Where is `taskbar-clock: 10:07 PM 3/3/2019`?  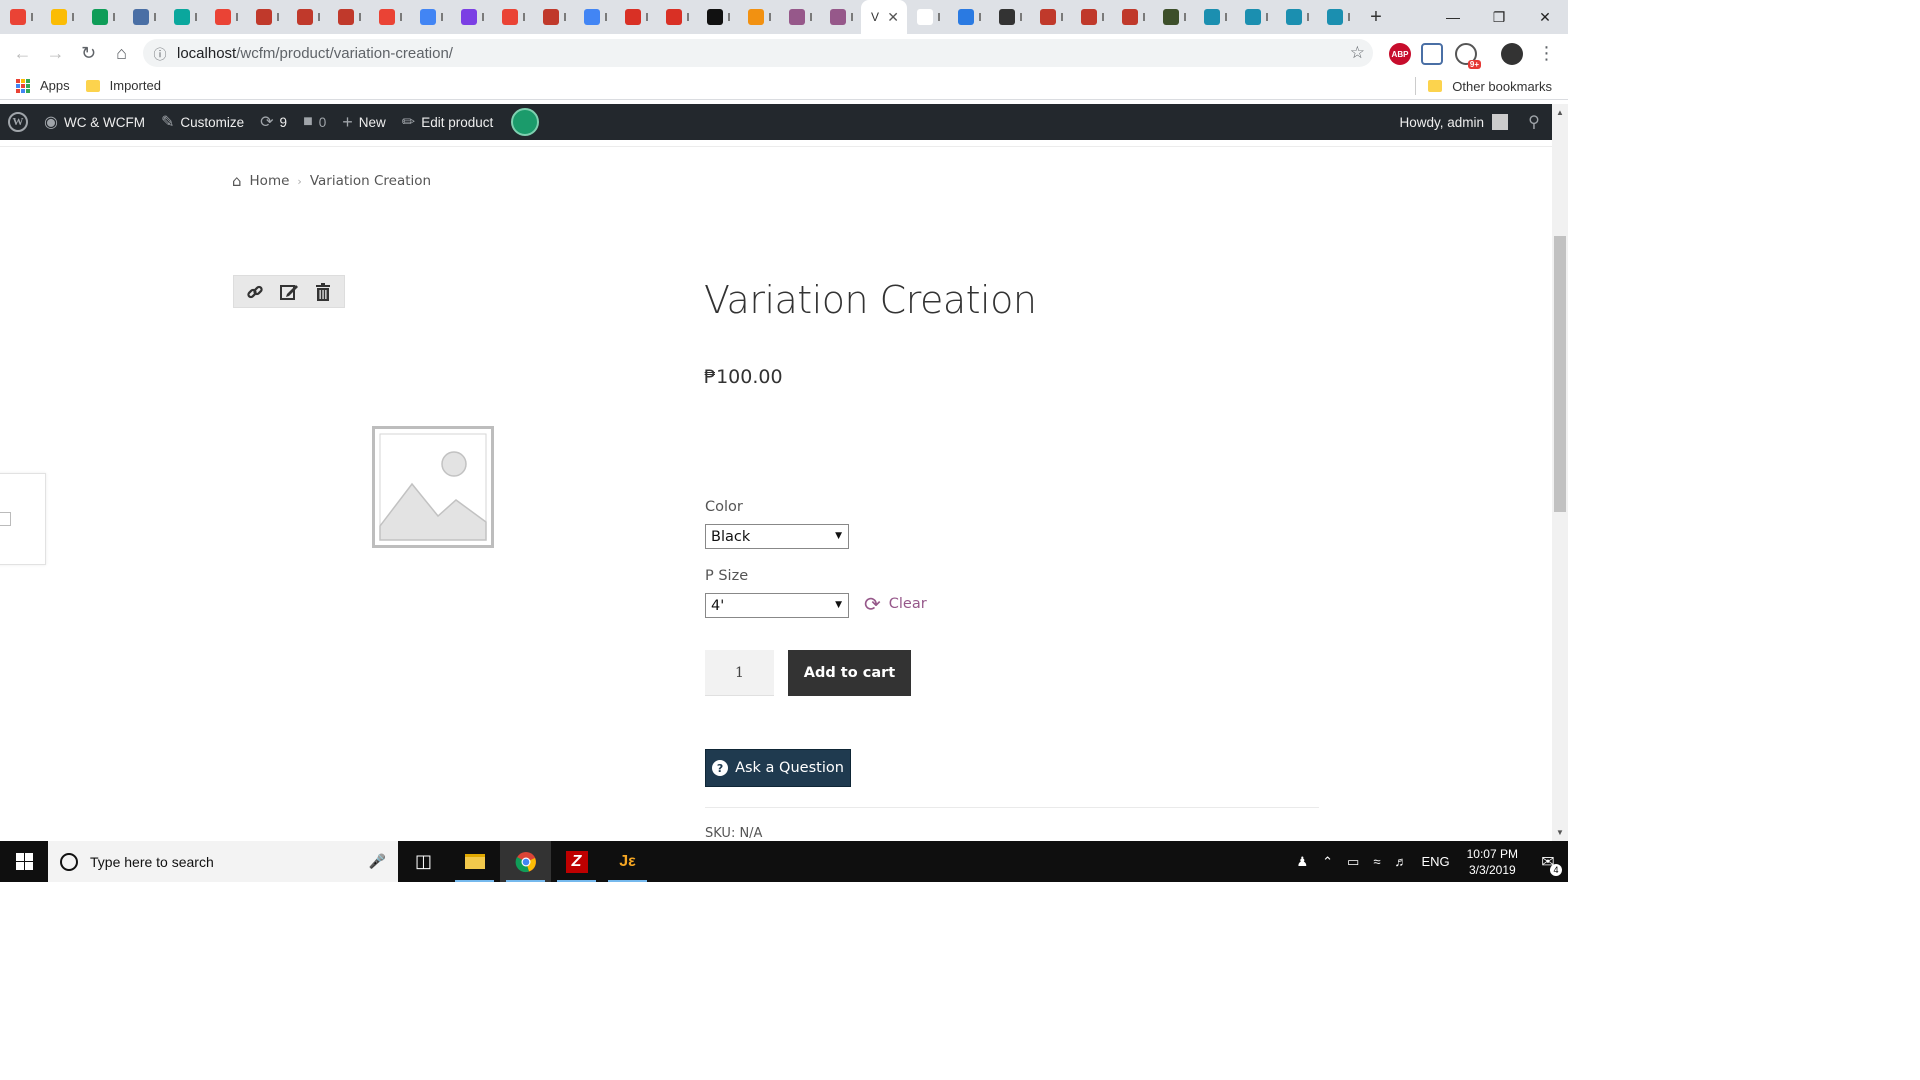 taskbar-clock: 10:07 PM 3/3/2019 is located at coordinates (1492, 862).